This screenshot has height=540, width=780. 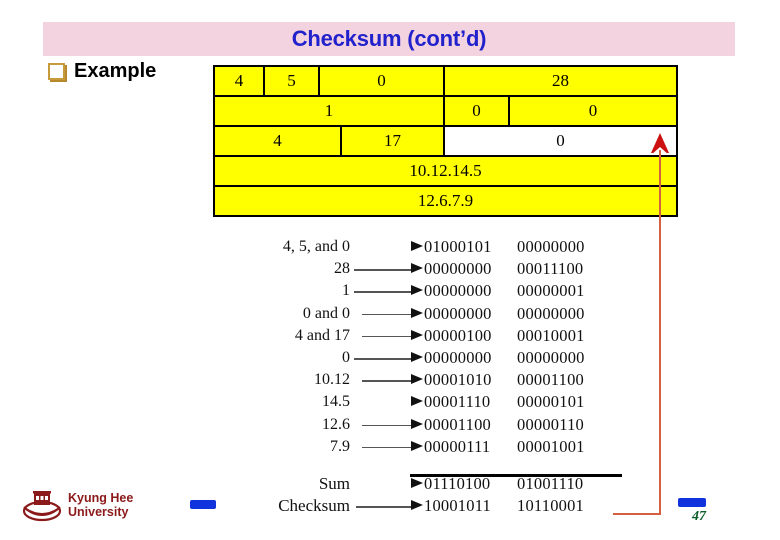 What do you see at coordinates (550, 506) in the screenshot?
I see `binary-value-low-byte: 10110001` at bounding box center [550, 506].